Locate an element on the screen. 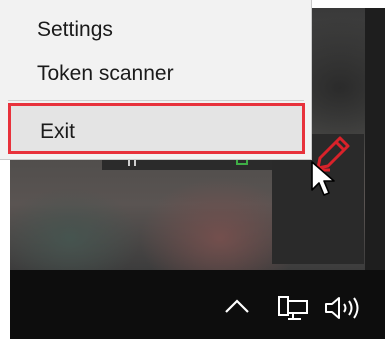 The width and height of the screenshot is (385, 339). chevron-up-icon is located at coordinates (237, 306).